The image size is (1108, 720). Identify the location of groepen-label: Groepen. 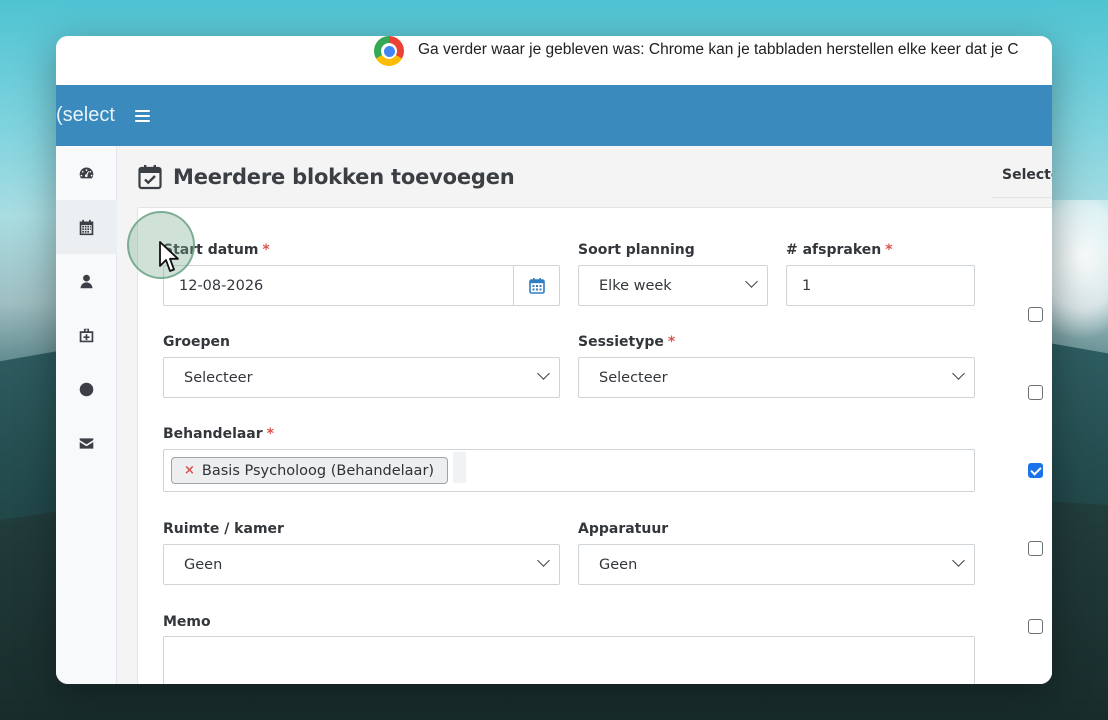
(196, 342).